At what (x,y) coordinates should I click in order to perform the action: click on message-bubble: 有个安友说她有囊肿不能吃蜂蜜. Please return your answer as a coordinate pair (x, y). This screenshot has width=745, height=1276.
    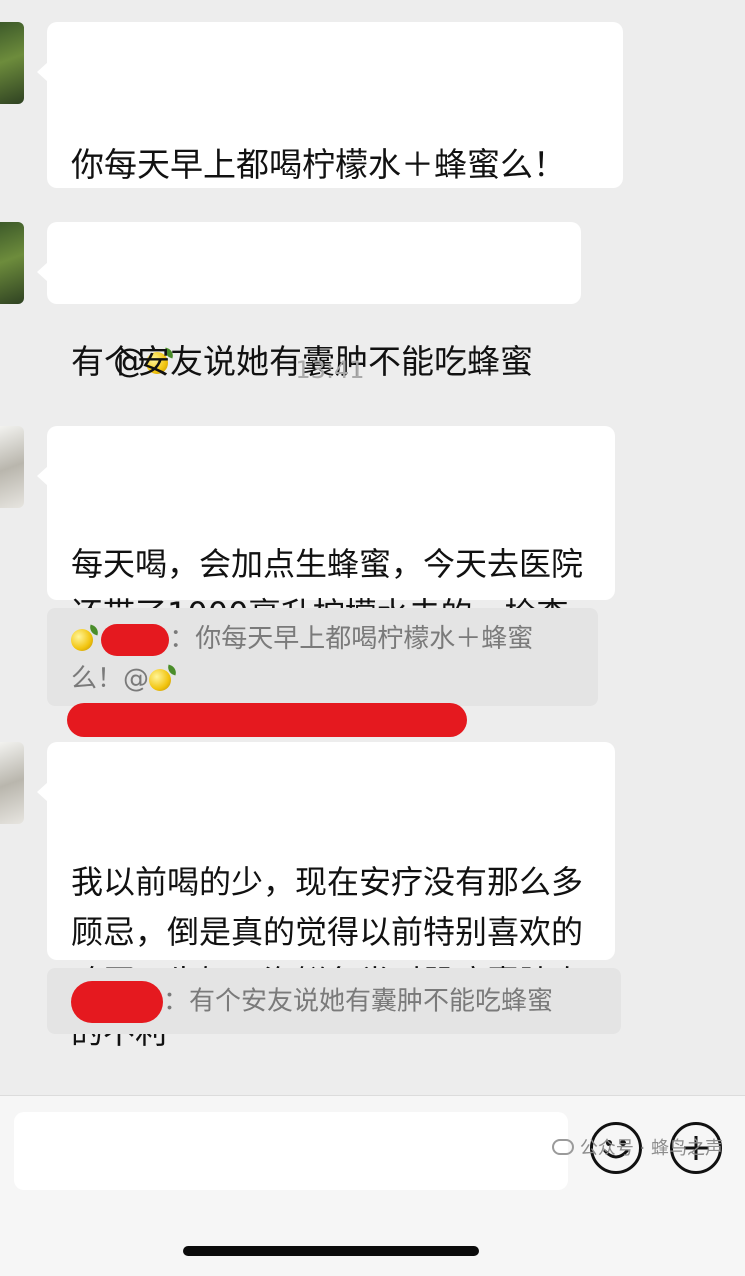
    Looking at the image, I should click on (309, 301).